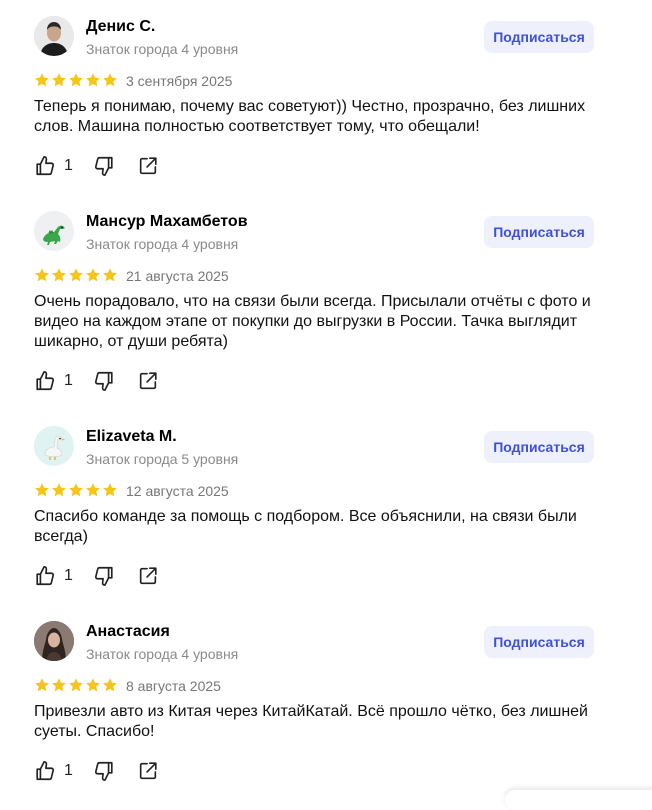 The image size is (652, 810). What do you see at coordinates (162, 459) in the screenshot?
I see `reviewer-level: Знаток города 5 уровня` at bounding box center [162, 459].